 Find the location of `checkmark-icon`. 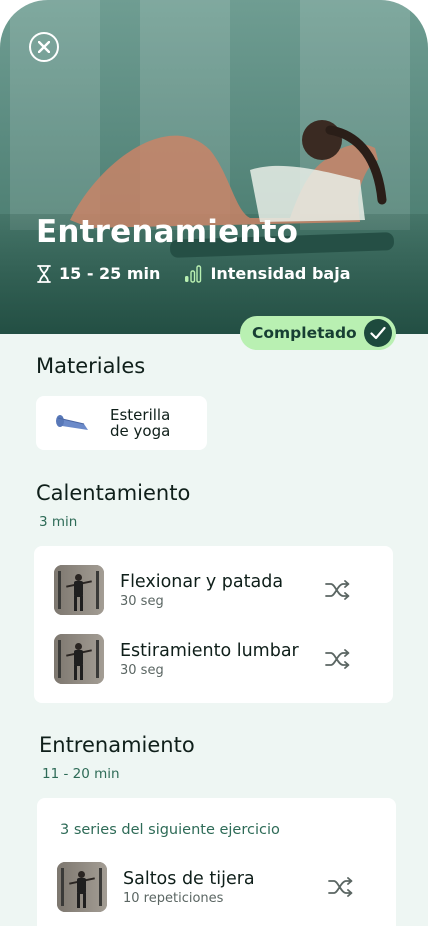

checkmark-icon is located at coordinates (378, 333).